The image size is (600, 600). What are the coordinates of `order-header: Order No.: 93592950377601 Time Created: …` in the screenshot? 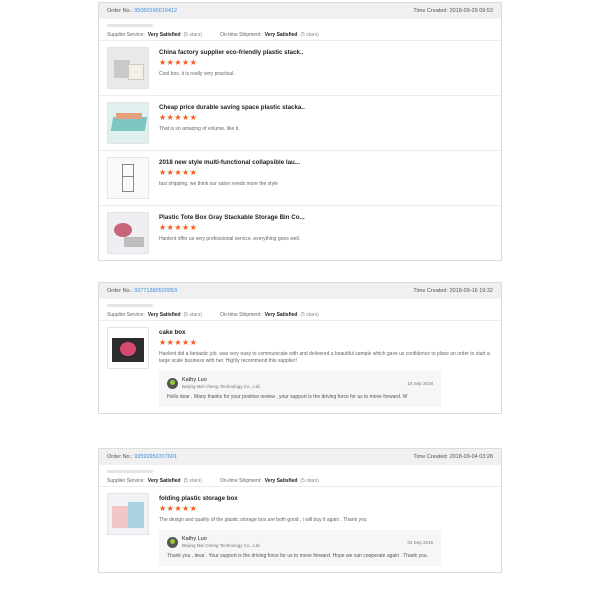 It's located at (300, 457).